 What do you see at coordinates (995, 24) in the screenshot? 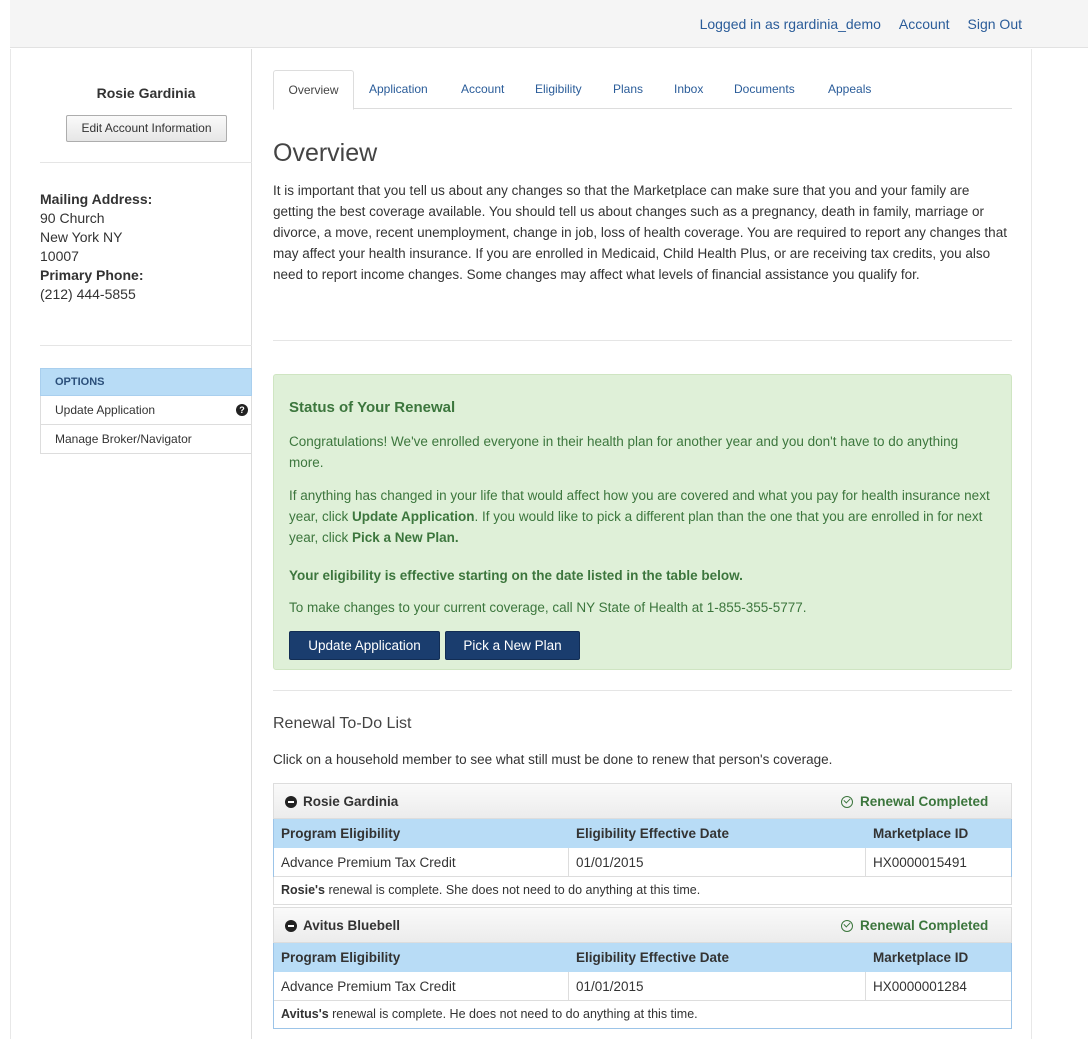
I see `sign-out-link: Sign Out` at bounding box center [995, 24].